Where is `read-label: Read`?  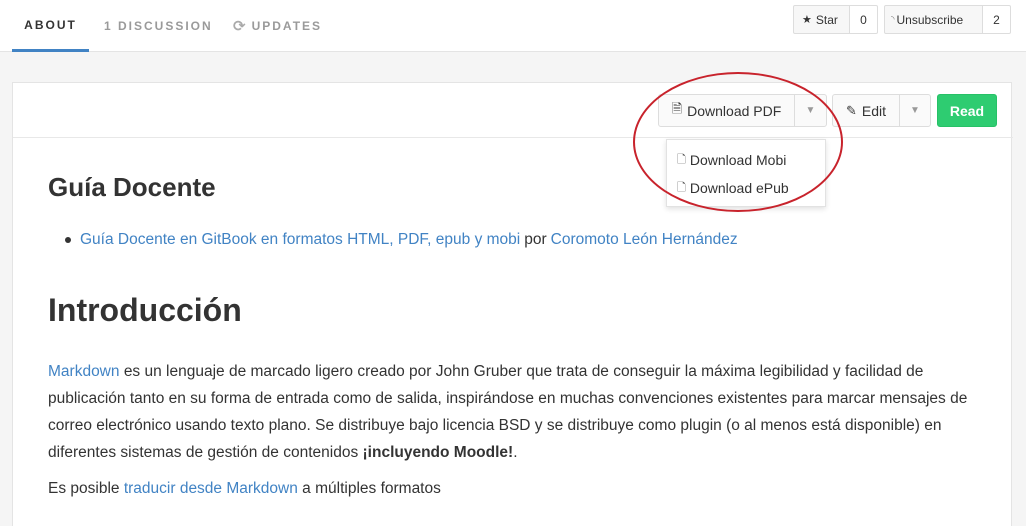
read-label: Read is located at coordinates (967, 110).